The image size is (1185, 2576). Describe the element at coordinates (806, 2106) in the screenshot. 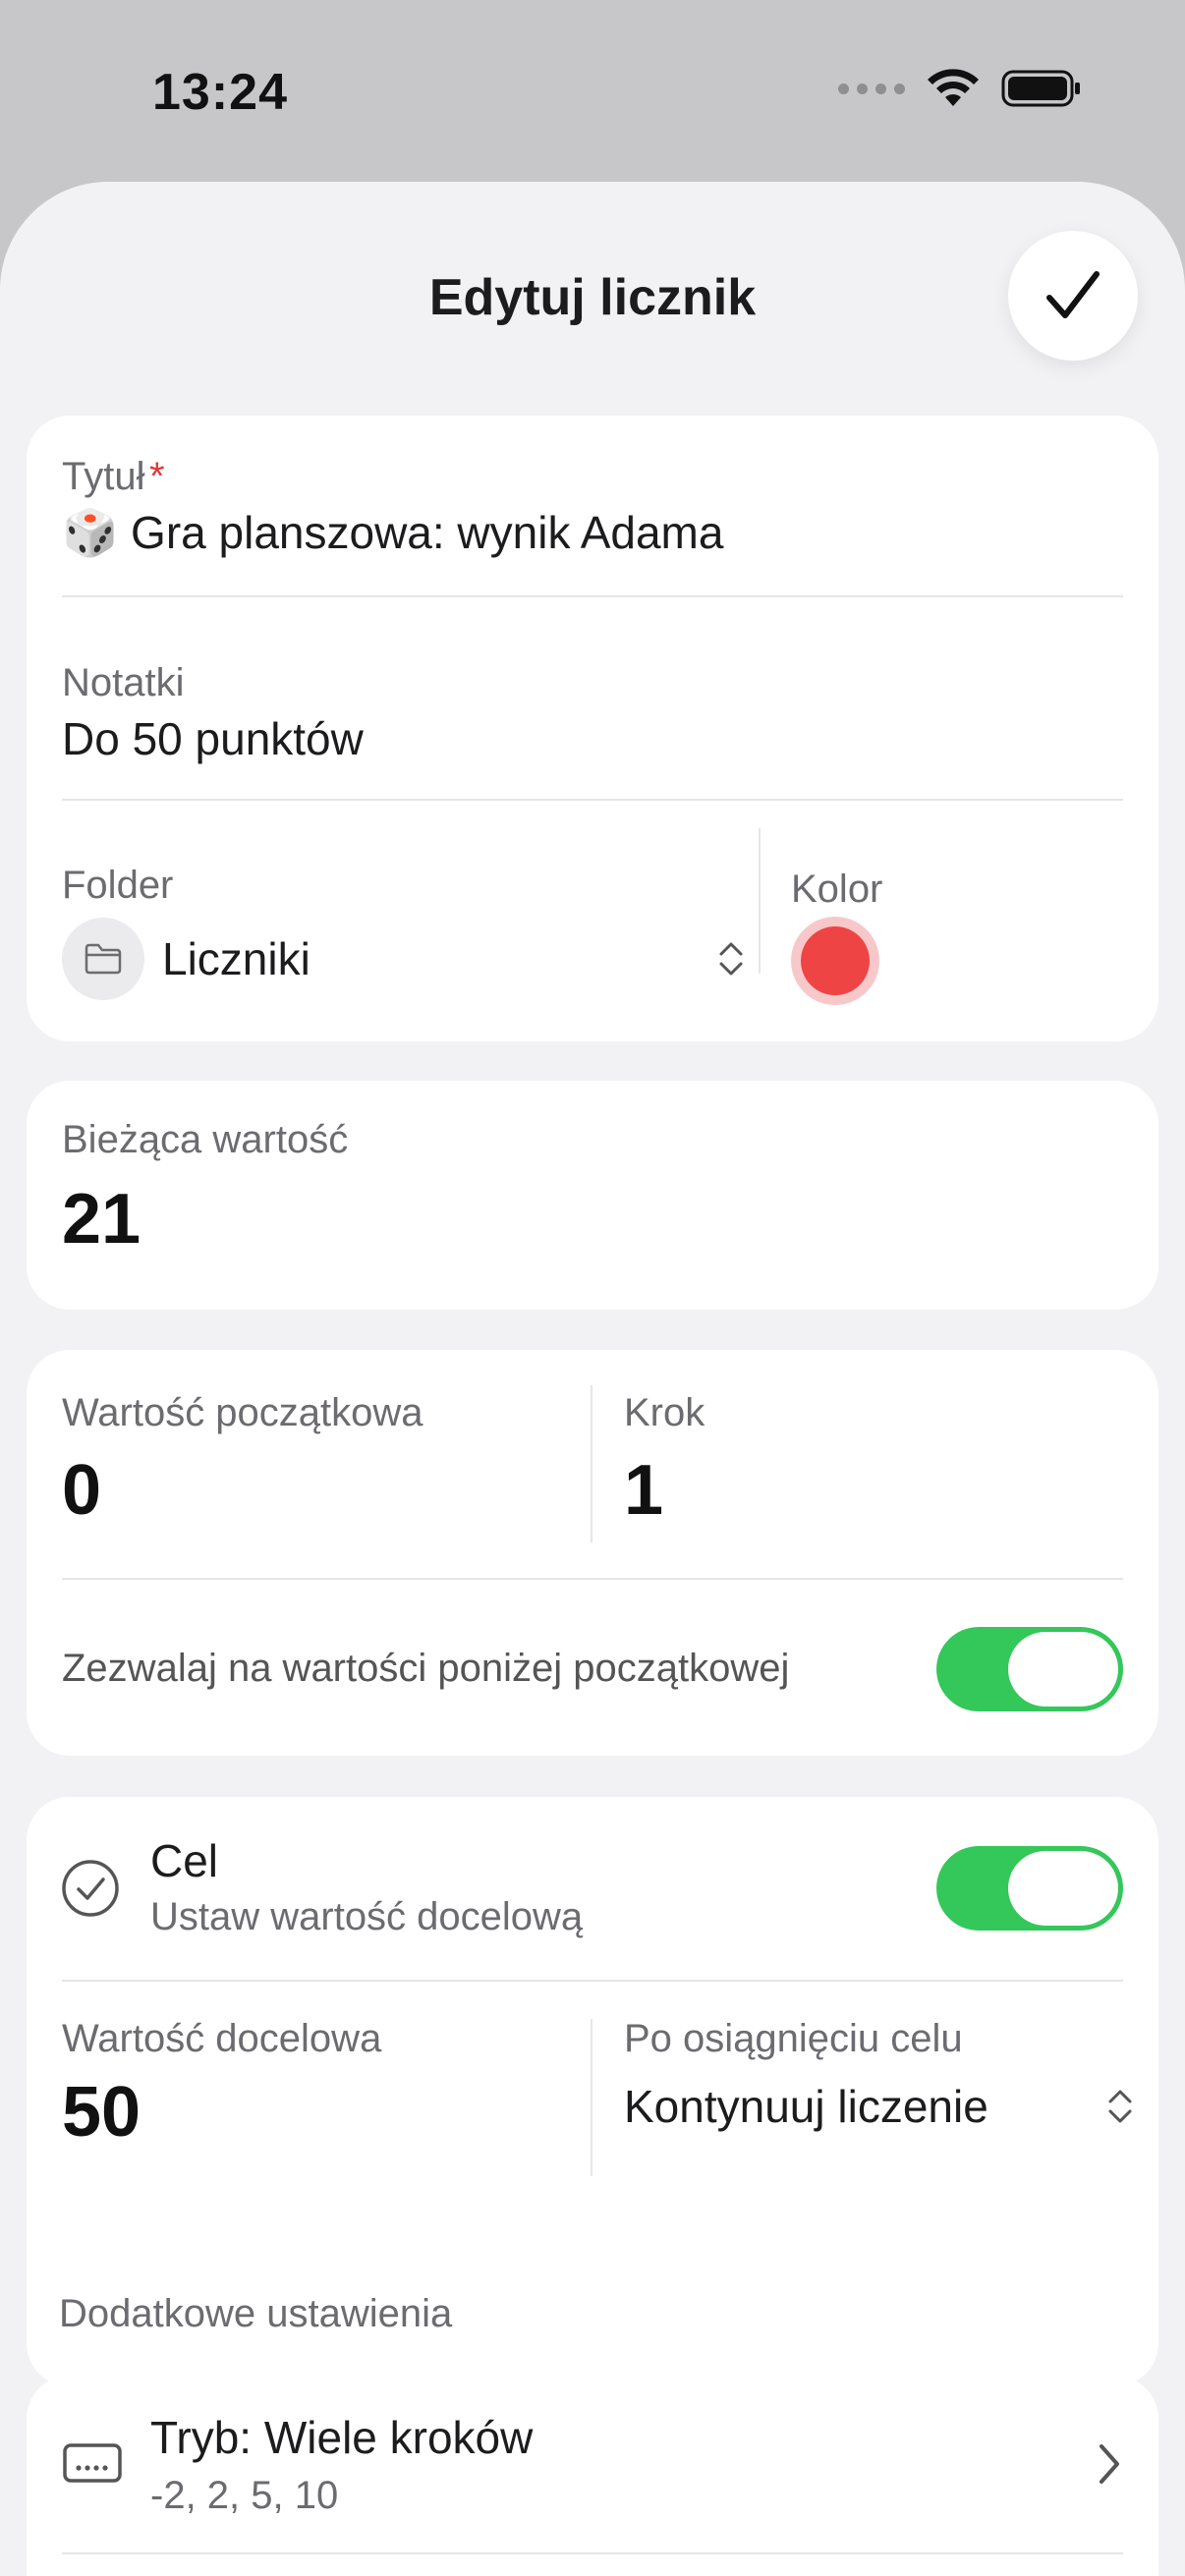

I see `after-goal-value: Kontynuuj liczenie` at that location.